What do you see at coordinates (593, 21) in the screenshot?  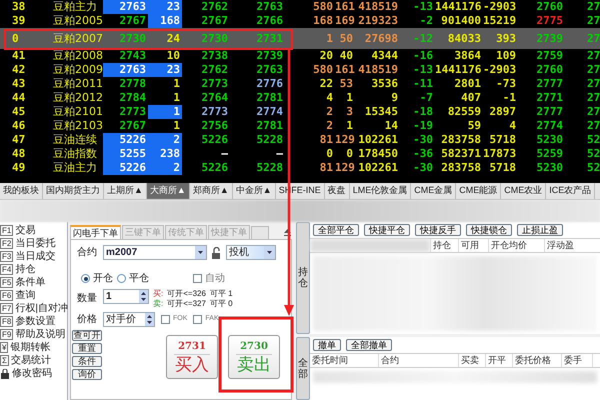 I see `table-cell-text: 27` at bounding box center [593, 21].